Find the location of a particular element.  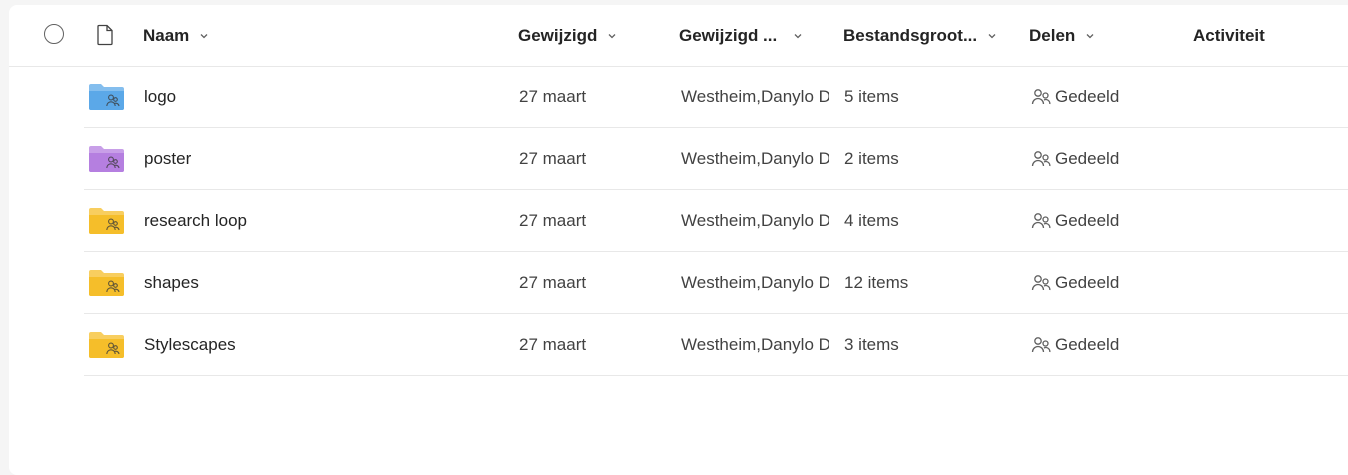

column-header-activity: Activiteit is located at coordinates (1229, 35).